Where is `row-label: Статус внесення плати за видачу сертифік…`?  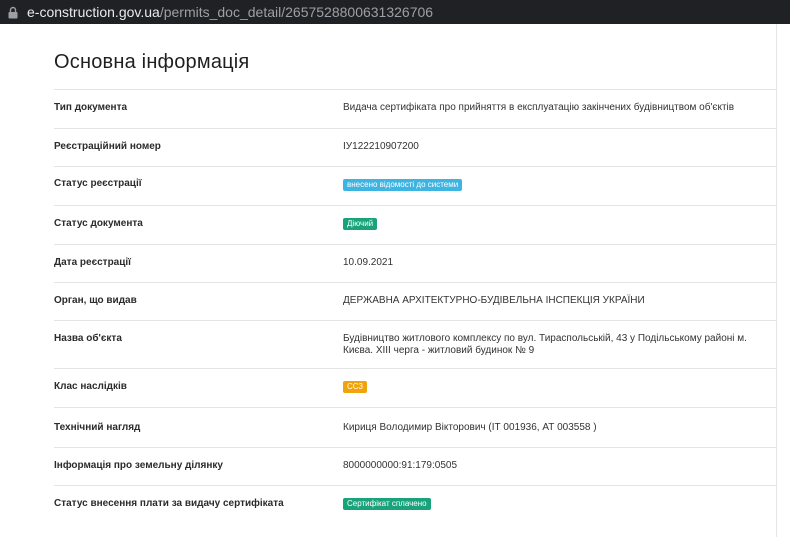
row-label: Статус внесення плати за видачу сертифік… is located at coordinates (169, 503).